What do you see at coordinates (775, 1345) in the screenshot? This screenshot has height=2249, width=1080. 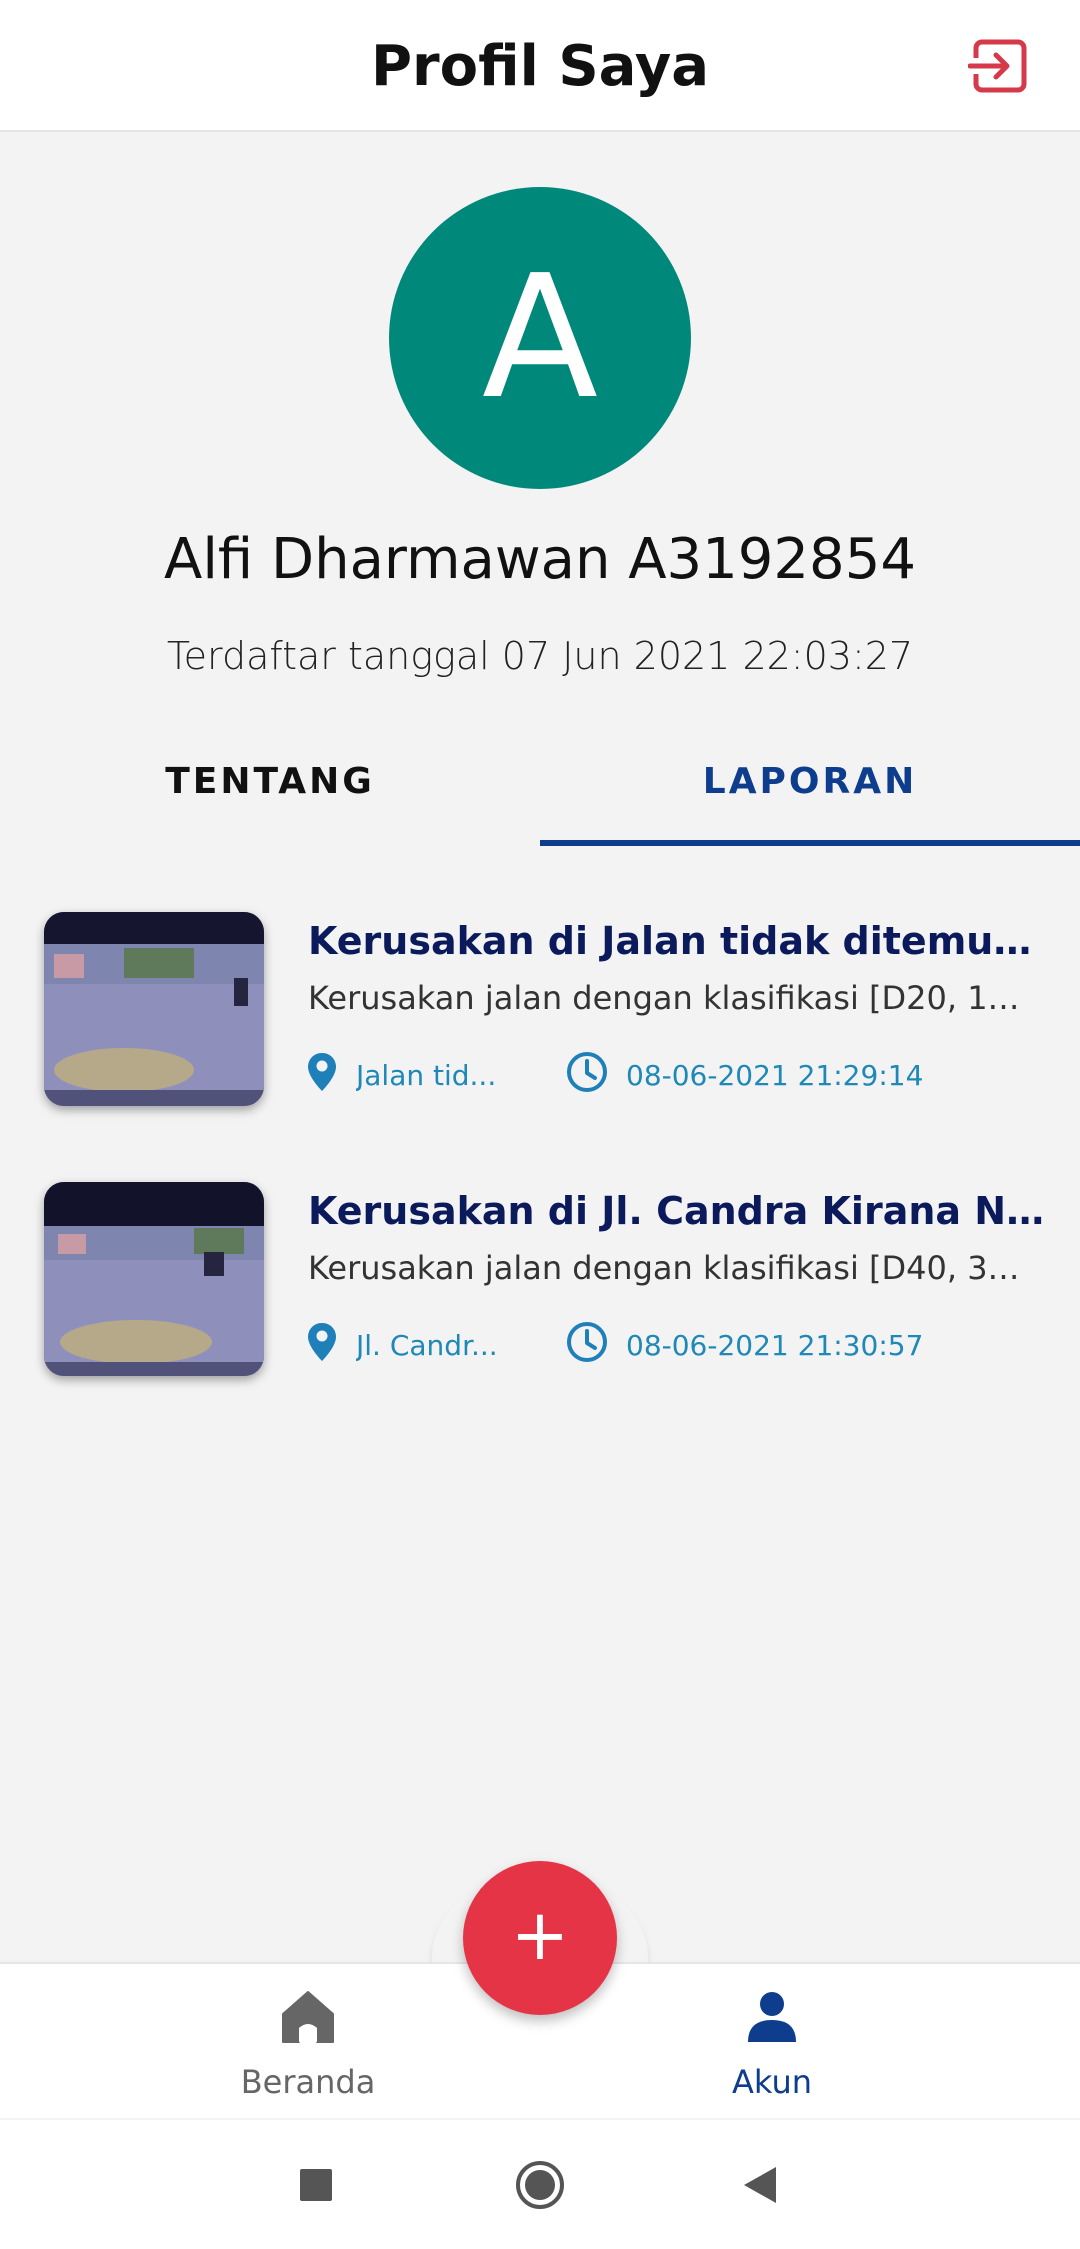 I see `report-time-text: 08-06-2021 21:30:57` at bounding box center [775, 1345].